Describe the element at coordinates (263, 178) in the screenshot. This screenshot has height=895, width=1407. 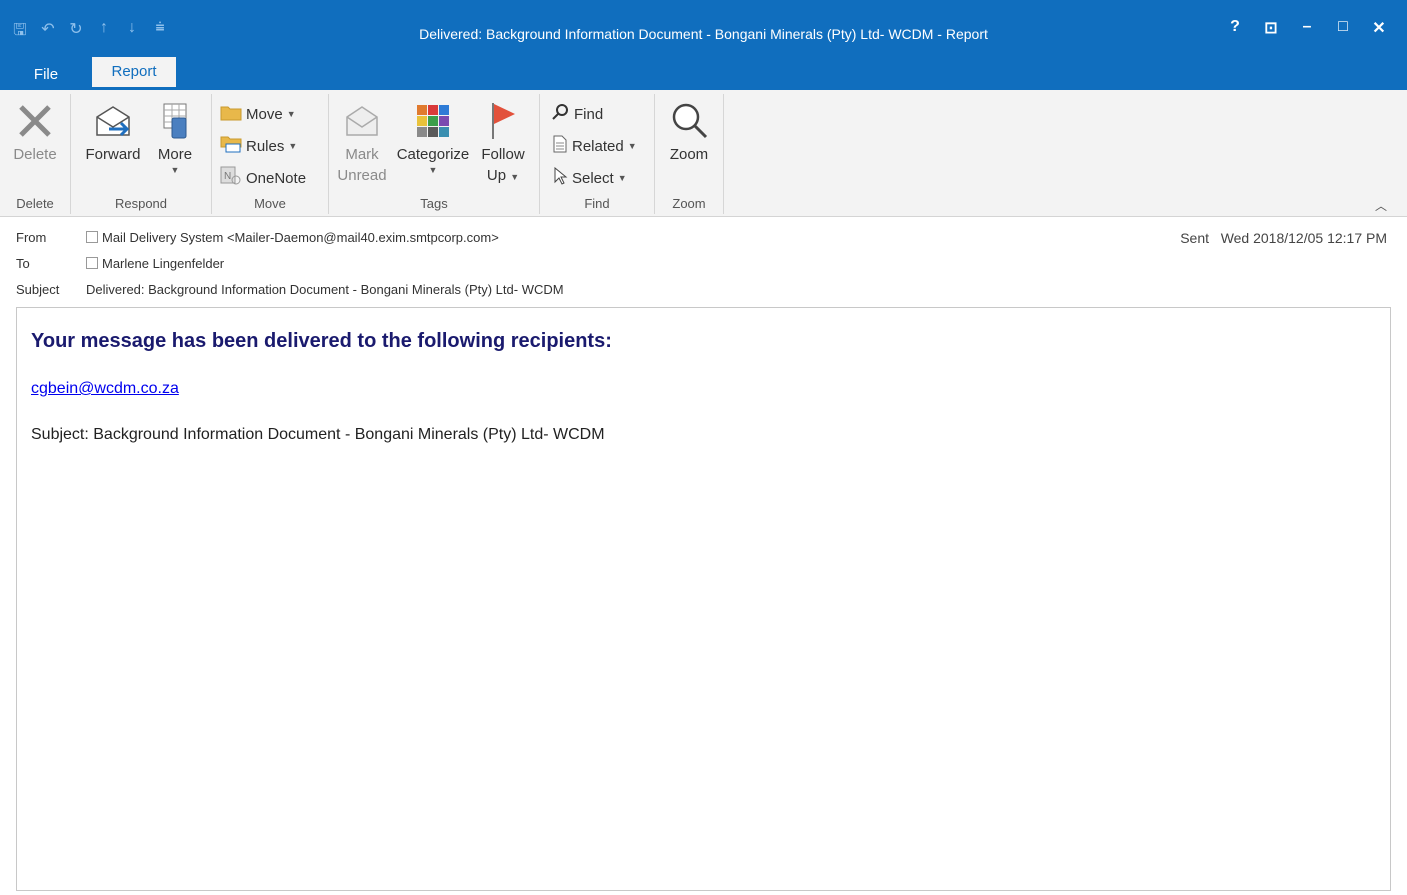
I see `onenote-button: N OneNote` at that location.